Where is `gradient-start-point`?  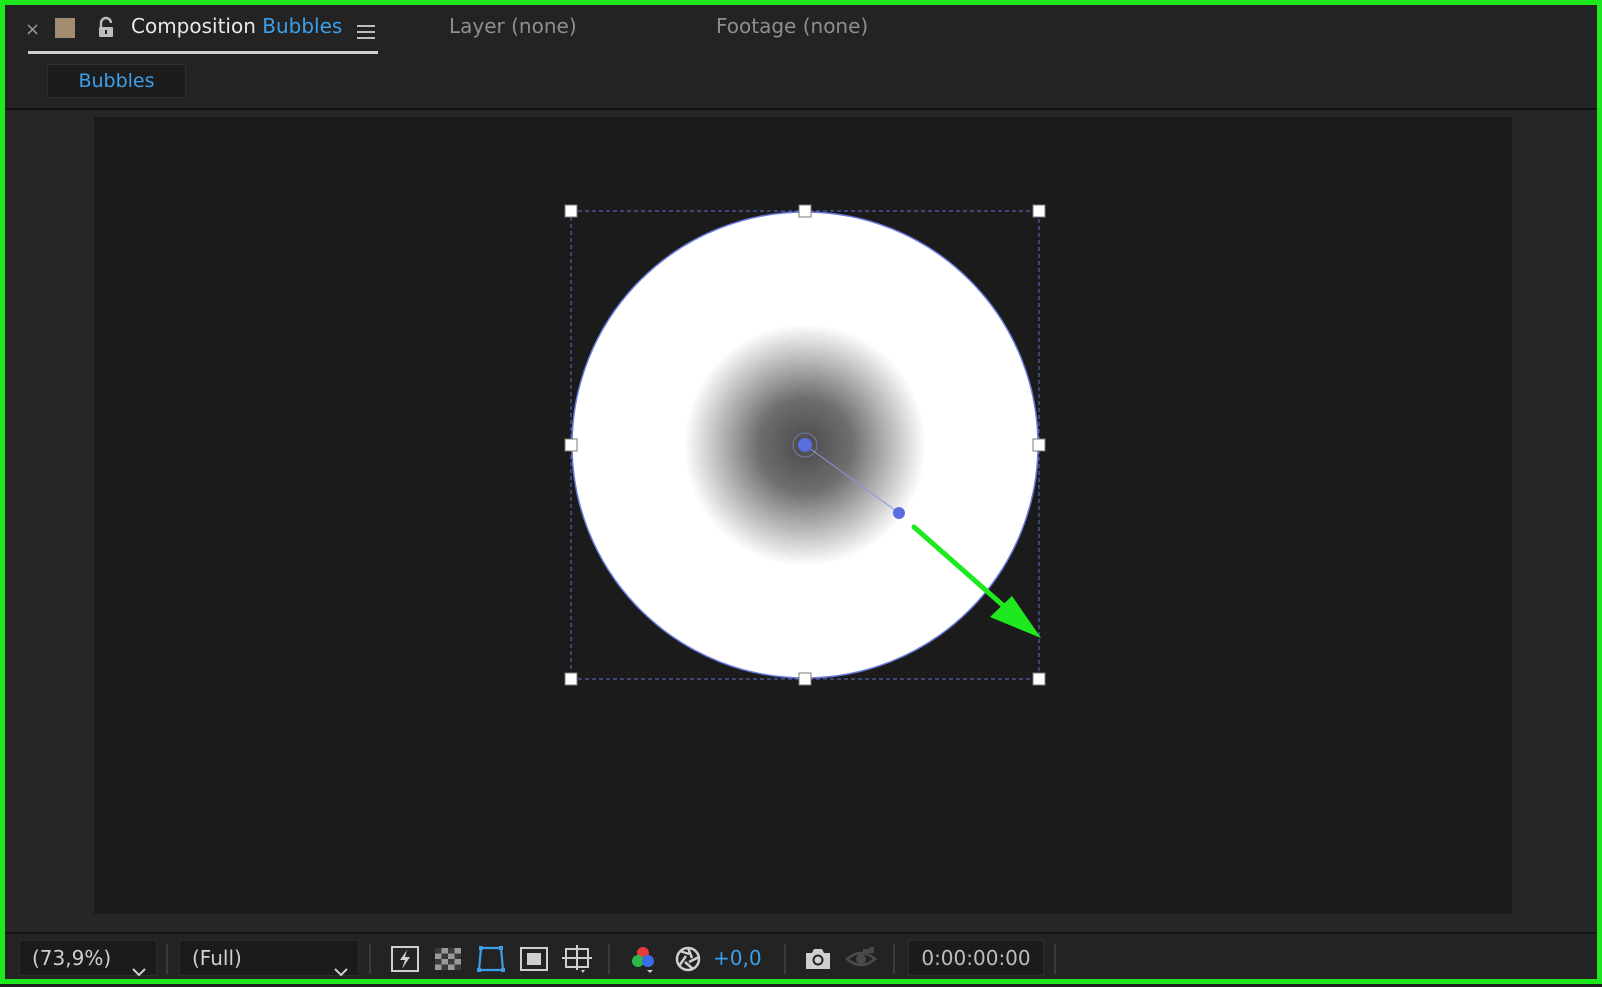
gradient-start-point is located at coordinates (805, 445).